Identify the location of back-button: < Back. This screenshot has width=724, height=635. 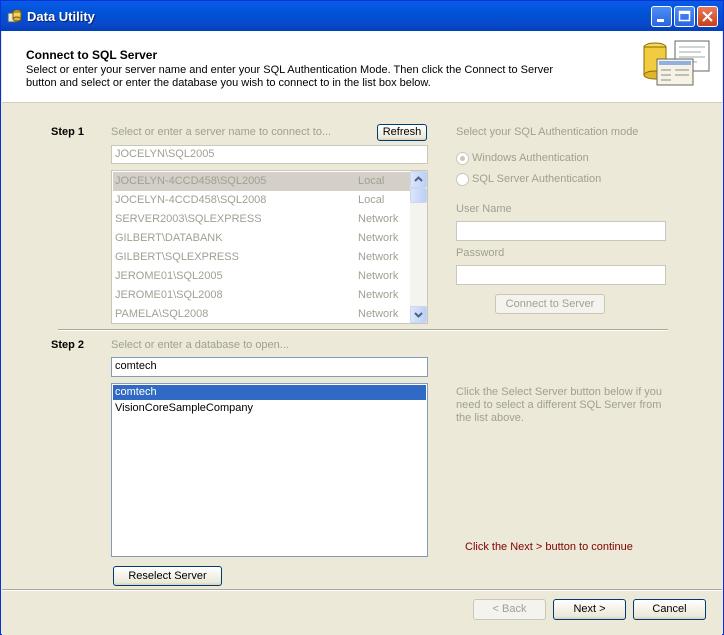
(509, 609).